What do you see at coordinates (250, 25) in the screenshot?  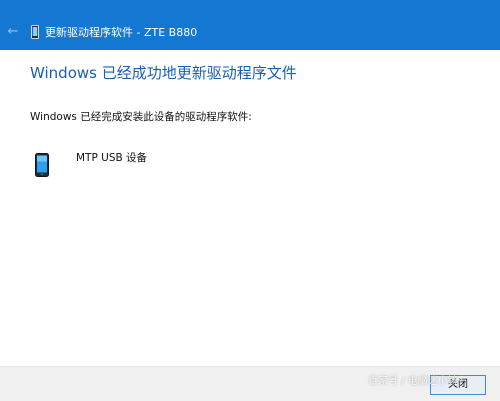 I see `title-bar: ← 更新驱动程序软件 - ZTE B880` at bounding box center [250, 25].